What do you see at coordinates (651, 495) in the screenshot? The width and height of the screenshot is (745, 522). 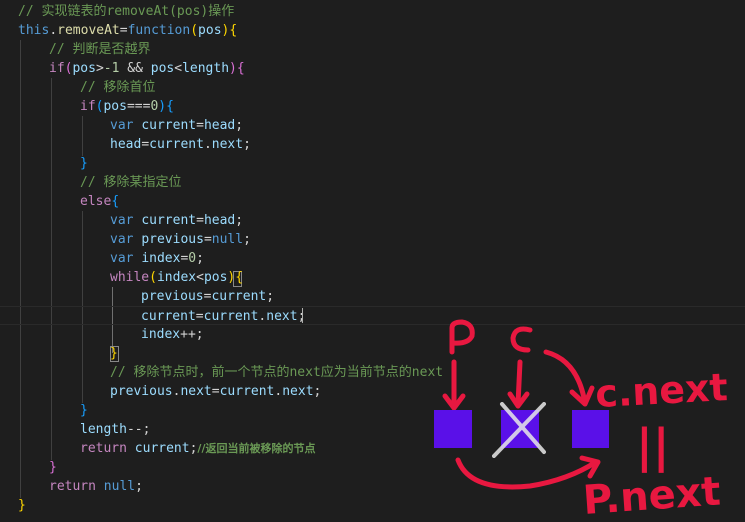 I see `label-p-next: P.next` at bounding box center [651, 495].